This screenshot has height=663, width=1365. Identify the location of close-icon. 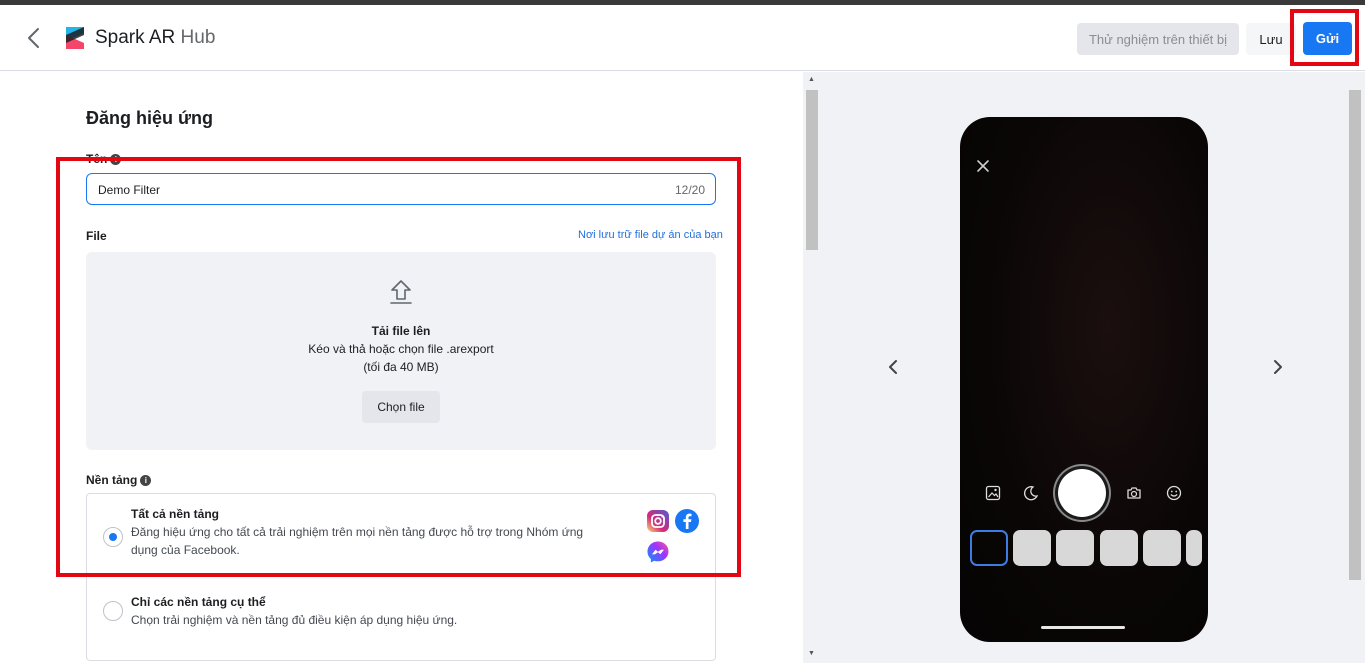
(983, 166).